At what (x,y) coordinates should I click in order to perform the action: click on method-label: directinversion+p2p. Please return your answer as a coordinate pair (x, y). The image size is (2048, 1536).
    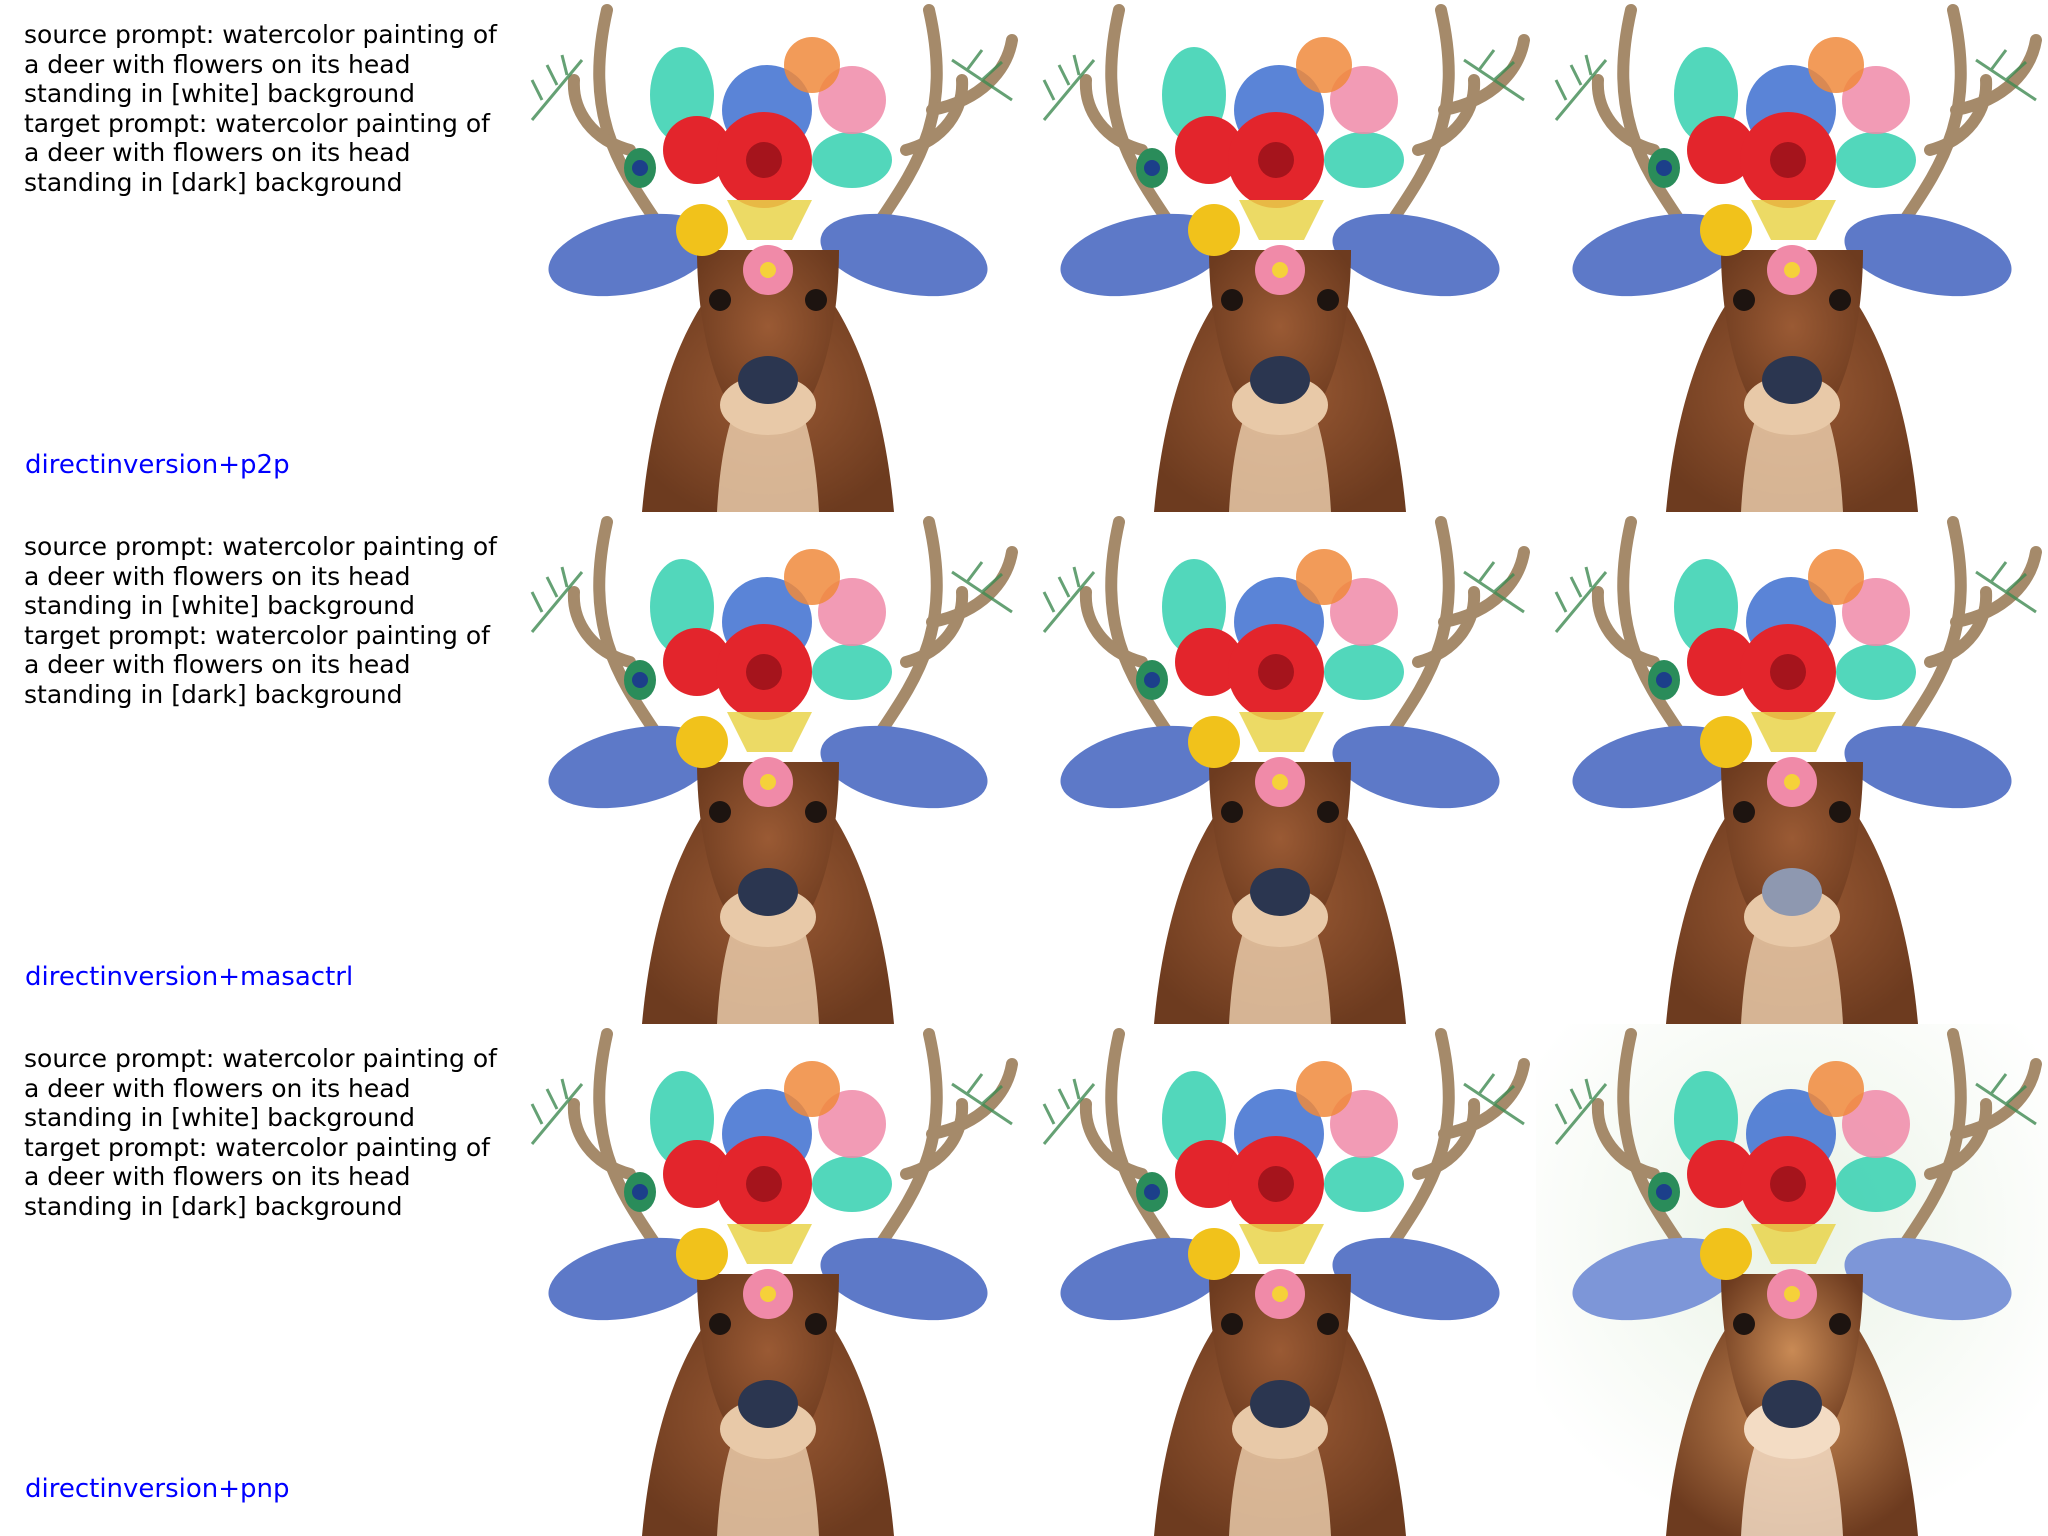
    Looking at the image, I should click on (157, 465).